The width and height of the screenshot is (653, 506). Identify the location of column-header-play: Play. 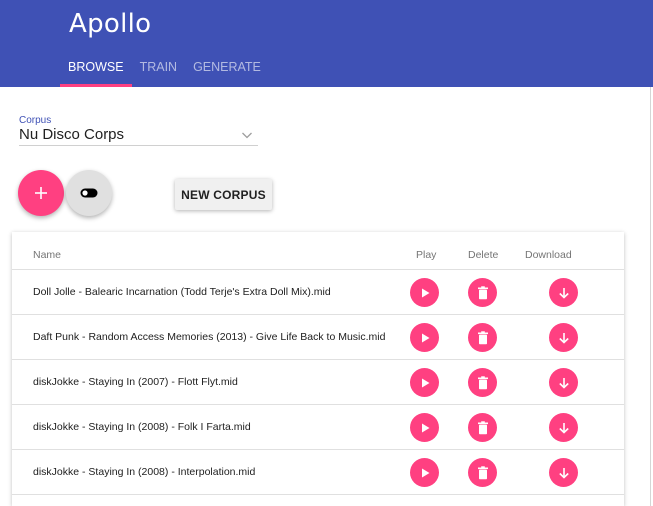
(426, 255).